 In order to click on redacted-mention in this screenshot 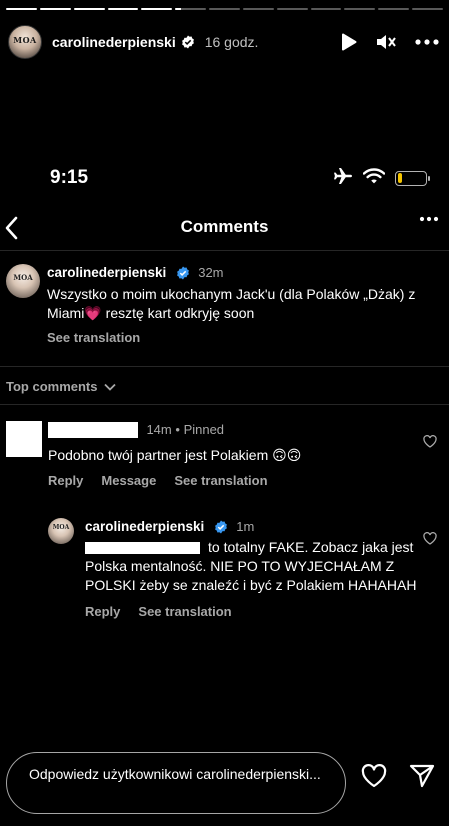, I will do `click(142, 548)`.